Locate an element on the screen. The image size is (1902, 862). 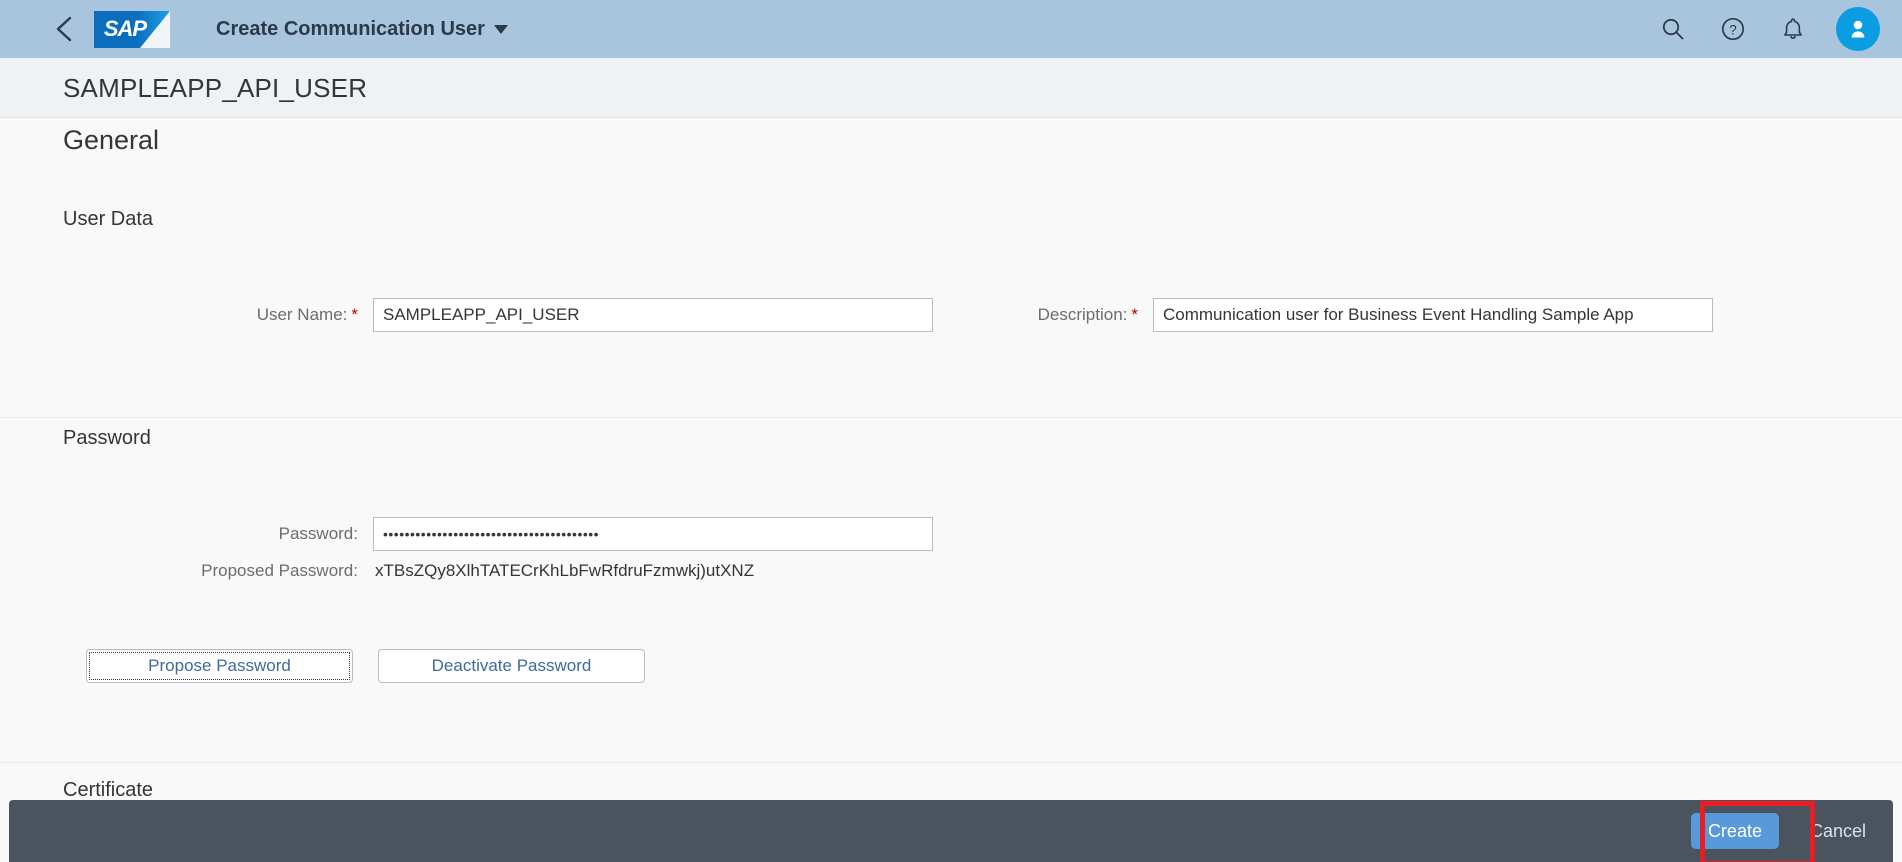
subsection-title-certificate: Certificate is located at coordinates (108, 790).